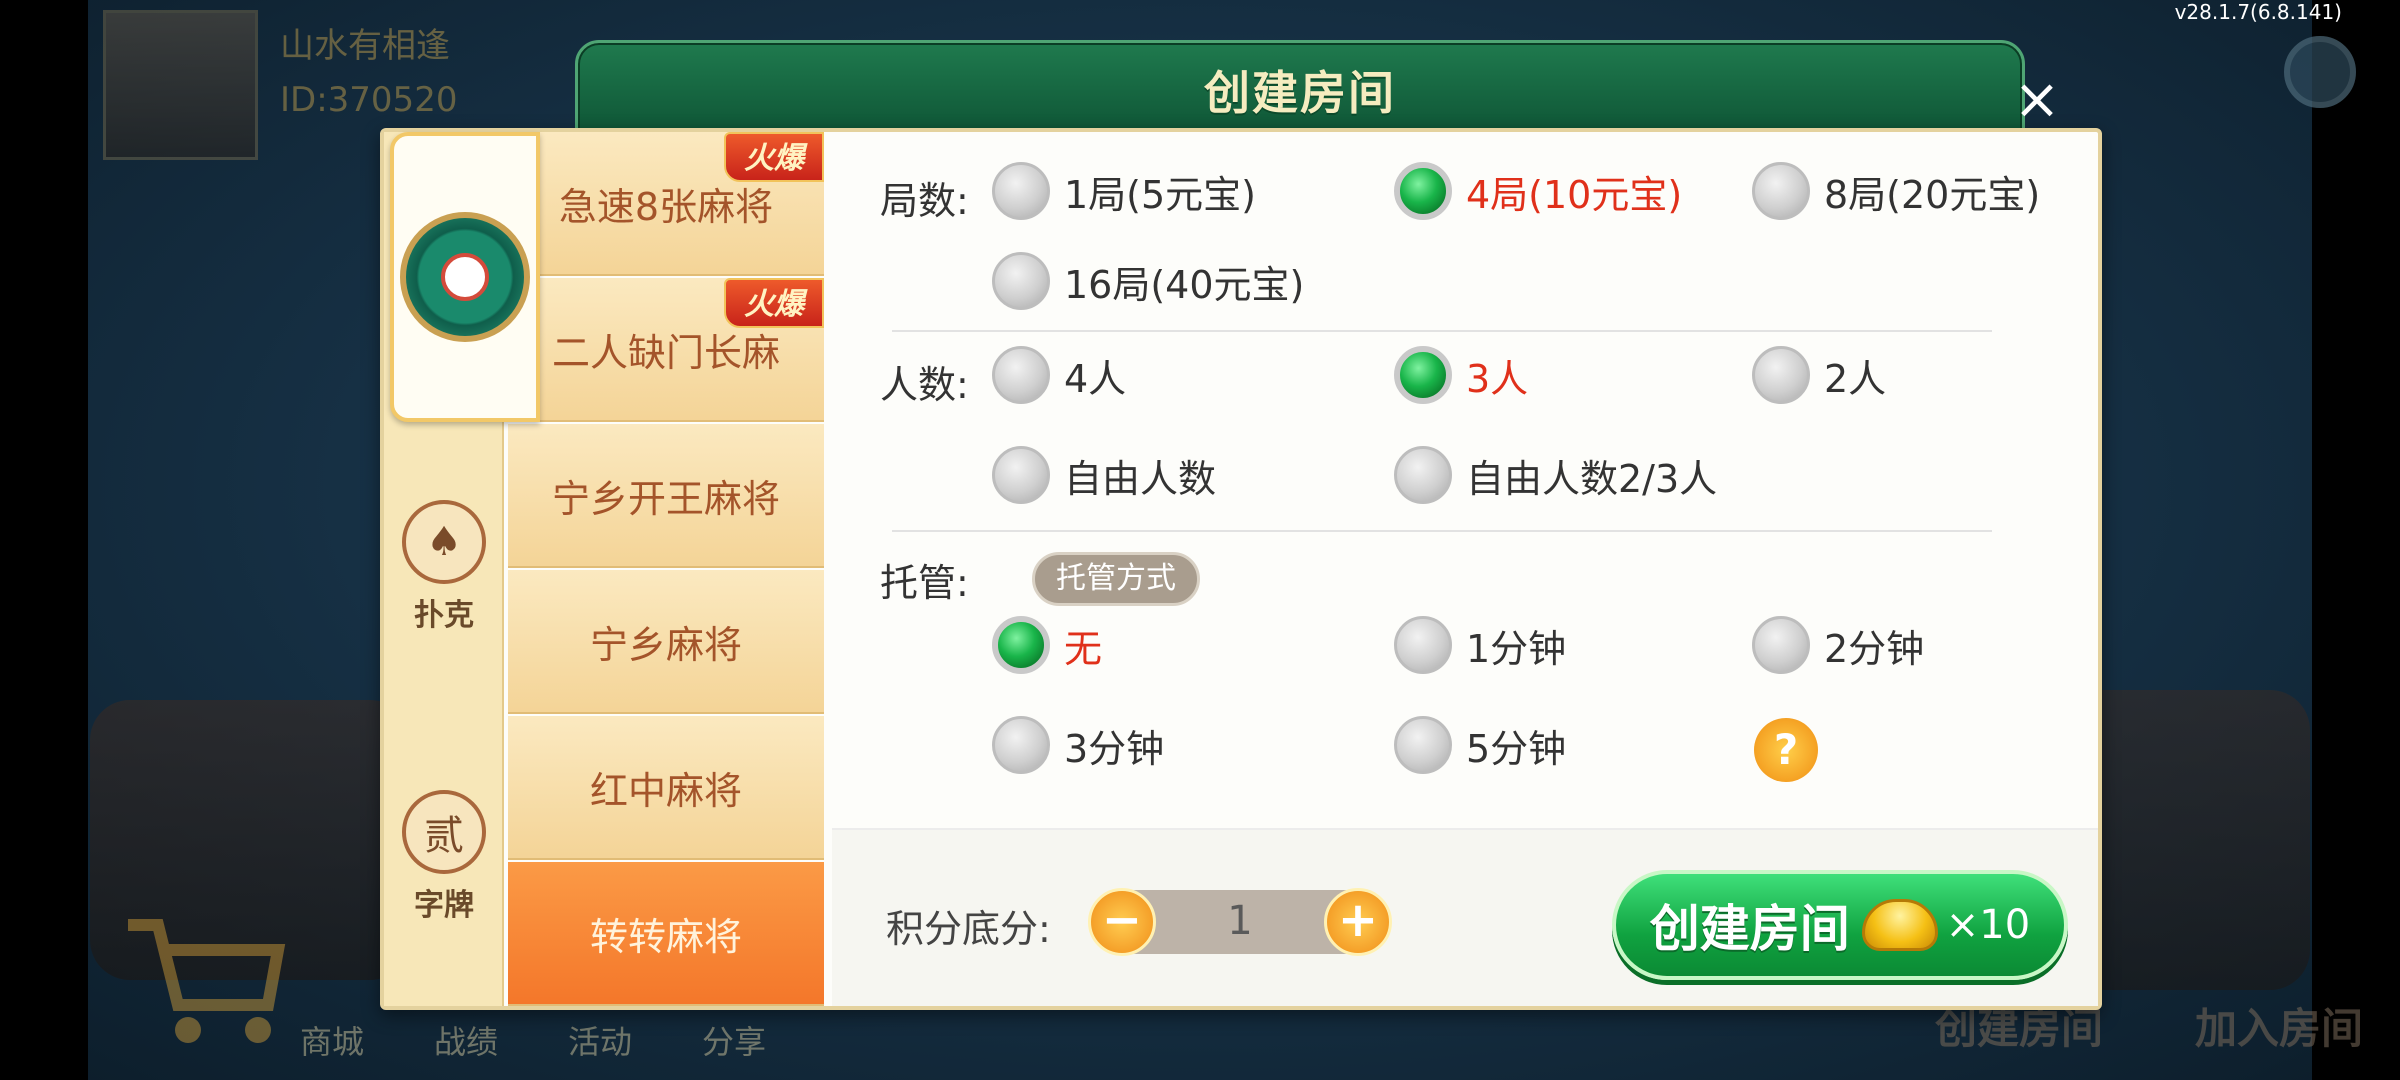 Image resolution: width=2400 pixels, height=1080 pixels. Describe the element at coordinates (2279, 1025) in the screenshot. I see `lobby-join-room-button: 加入房间` at that location.